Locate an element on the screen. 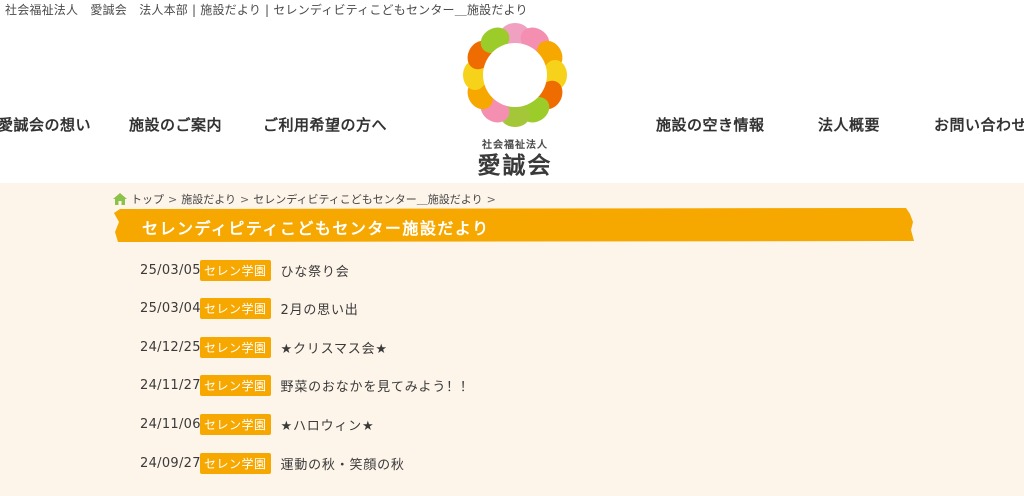 The height and width of the screenshot is (496, 1024). list-item: 24/11/06 セレン学園 ★ハロウィン★ is located at coordinates (257, 424).